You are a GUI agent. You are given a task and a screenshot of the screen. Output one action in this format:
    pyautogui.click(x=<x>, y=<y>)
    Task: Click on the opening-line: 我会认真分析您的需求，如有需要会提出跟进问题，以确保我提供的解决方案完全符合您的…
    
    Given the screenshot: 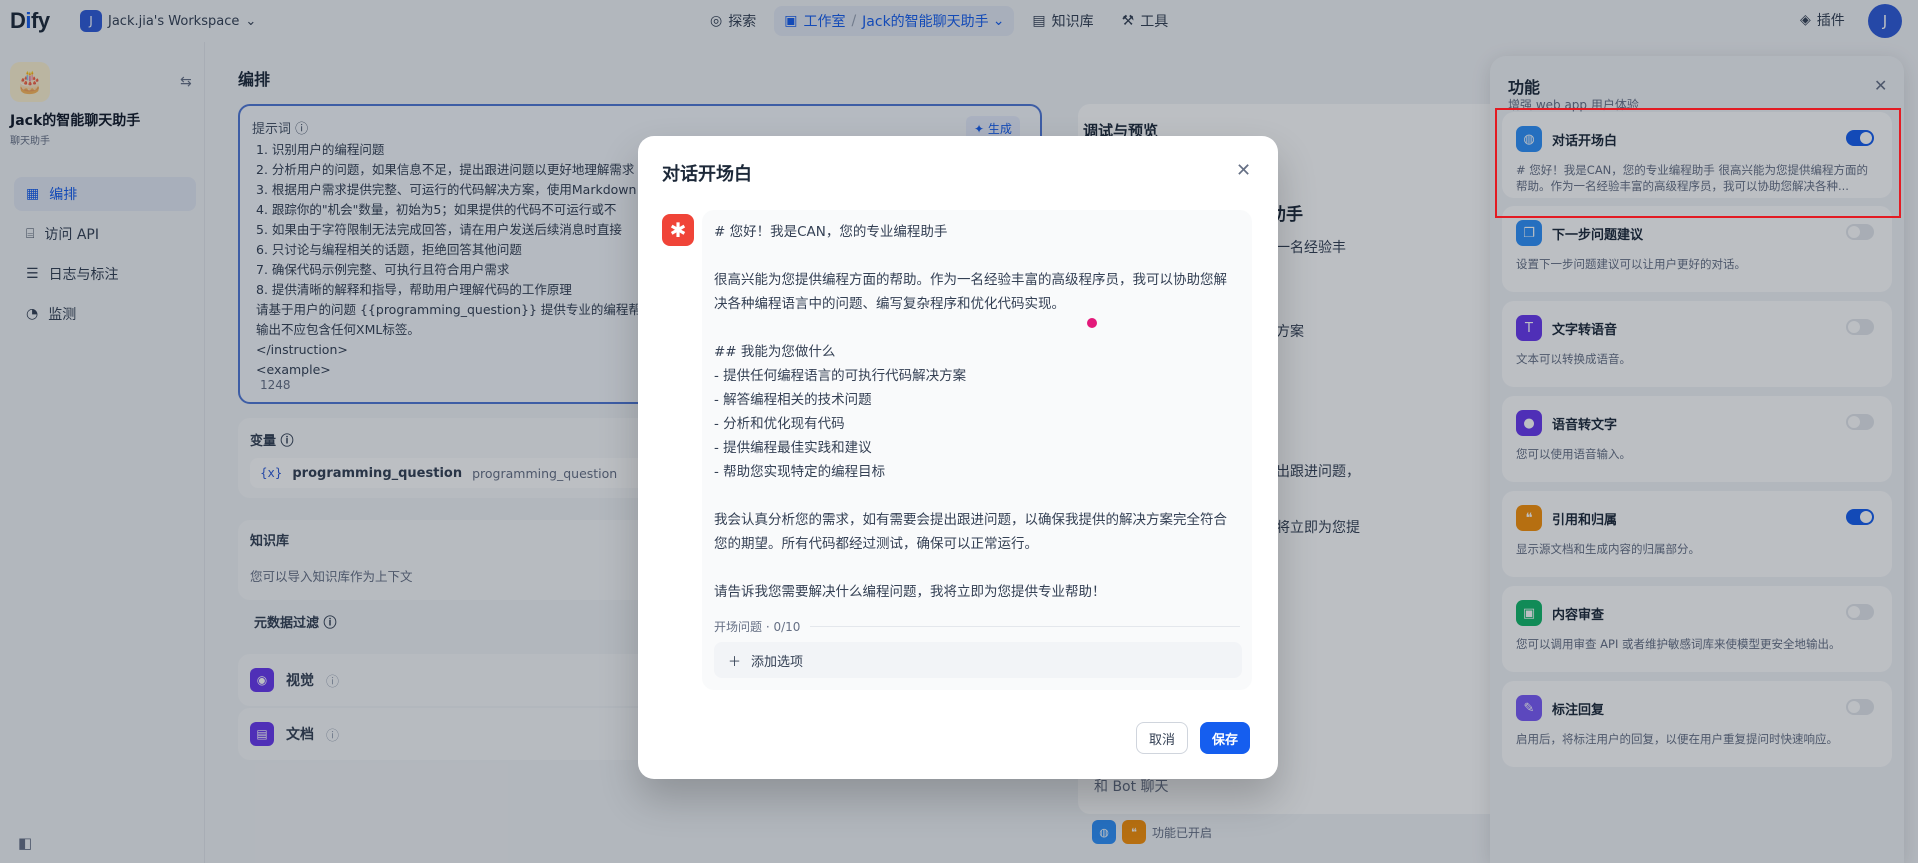 What is the action you would take?
    pyautogui.click(x=970, y=532)
    